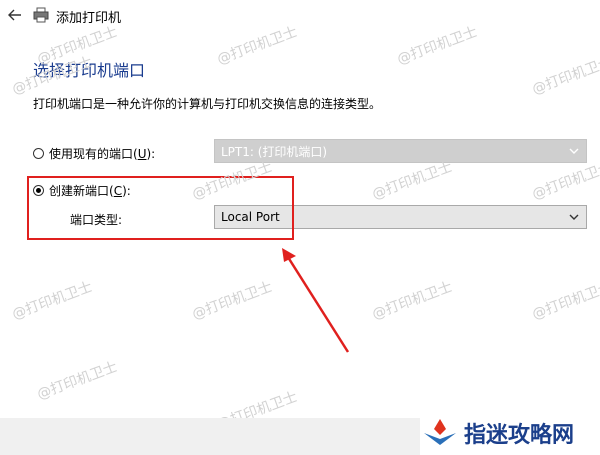  What do you see at coordinates (15, 15) in the screenshot?
I see `back-arrow-icon` at bounding box center [15, 15].